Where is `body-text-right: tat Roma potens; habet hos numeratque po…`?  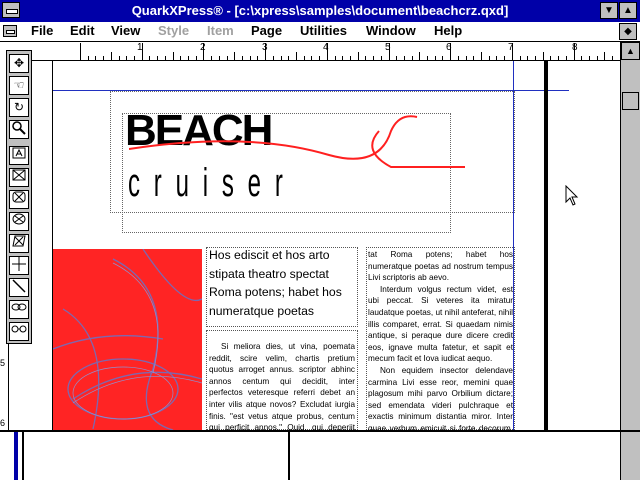 body-text-right: tat Roma potens; habet hos numeratque po… is located at coordinates (440, 339).